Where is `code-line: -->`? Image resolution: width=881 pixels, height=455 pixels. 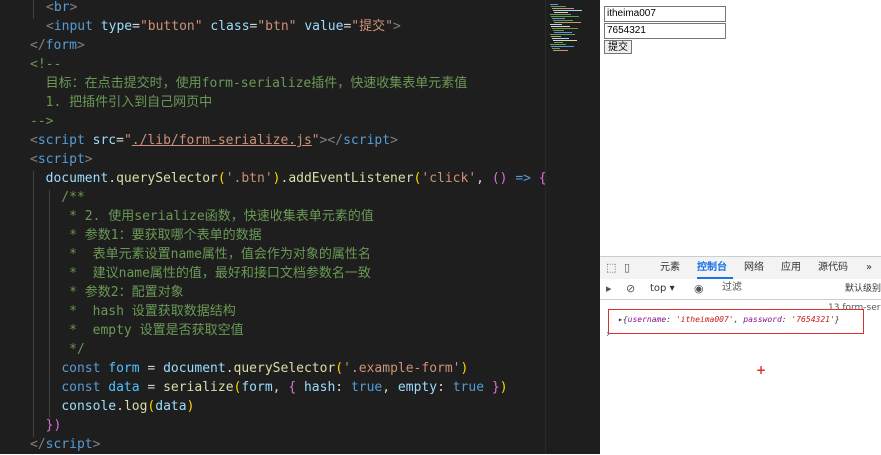
code-line: --> is located at coordinates (41, 121).